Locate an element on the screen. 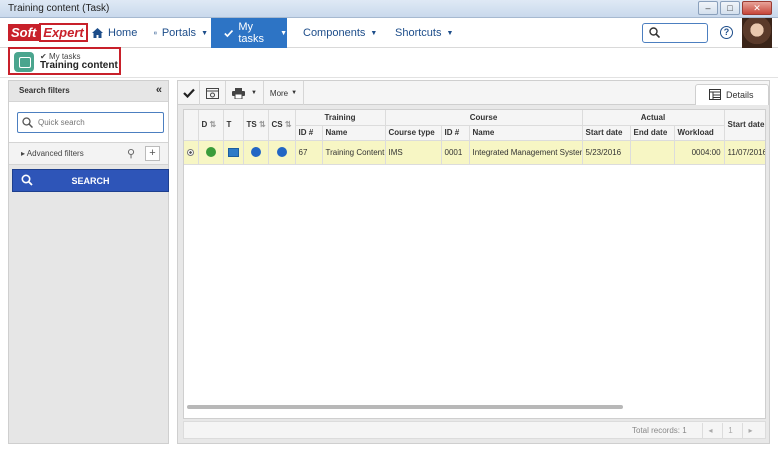 The height and width of the screenshot is (455, 778). clear-filters-icon: ⚲ is located at coordinates (131, 153).